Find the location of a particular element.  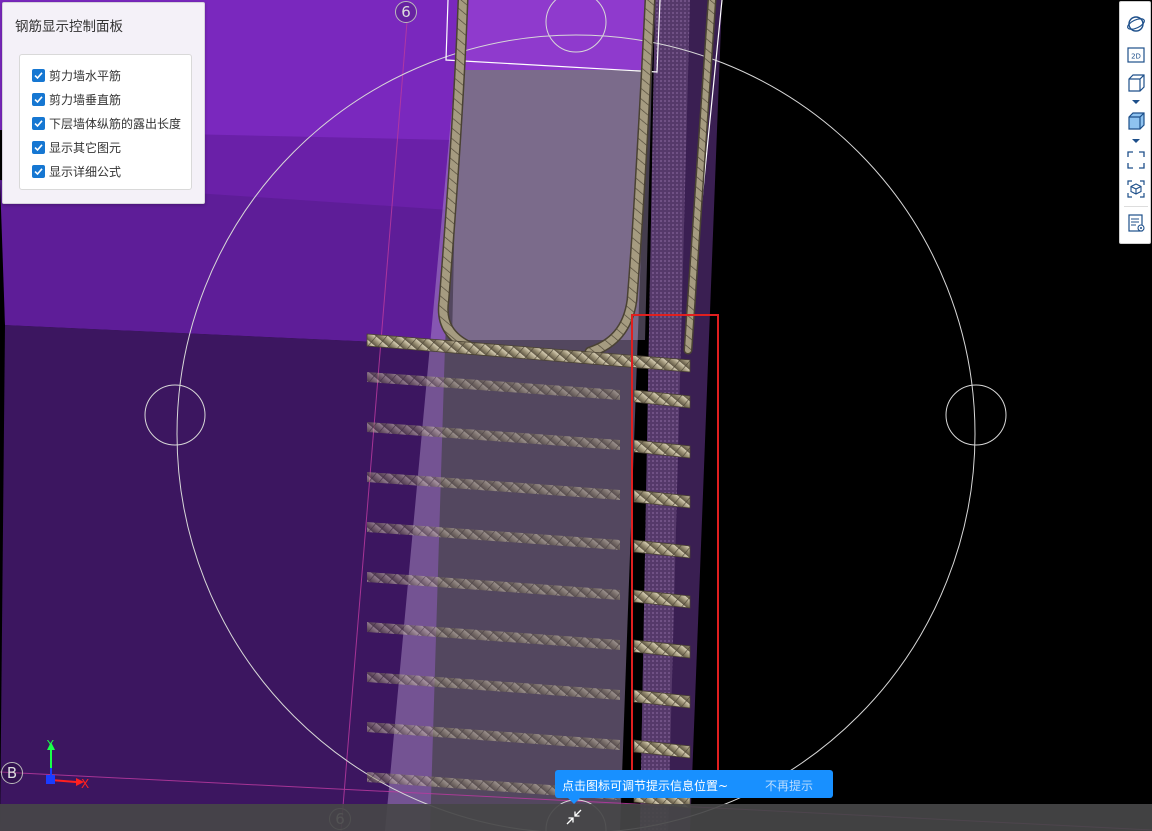

view-toolbar: 2D is located at coordinates (1135, 122).